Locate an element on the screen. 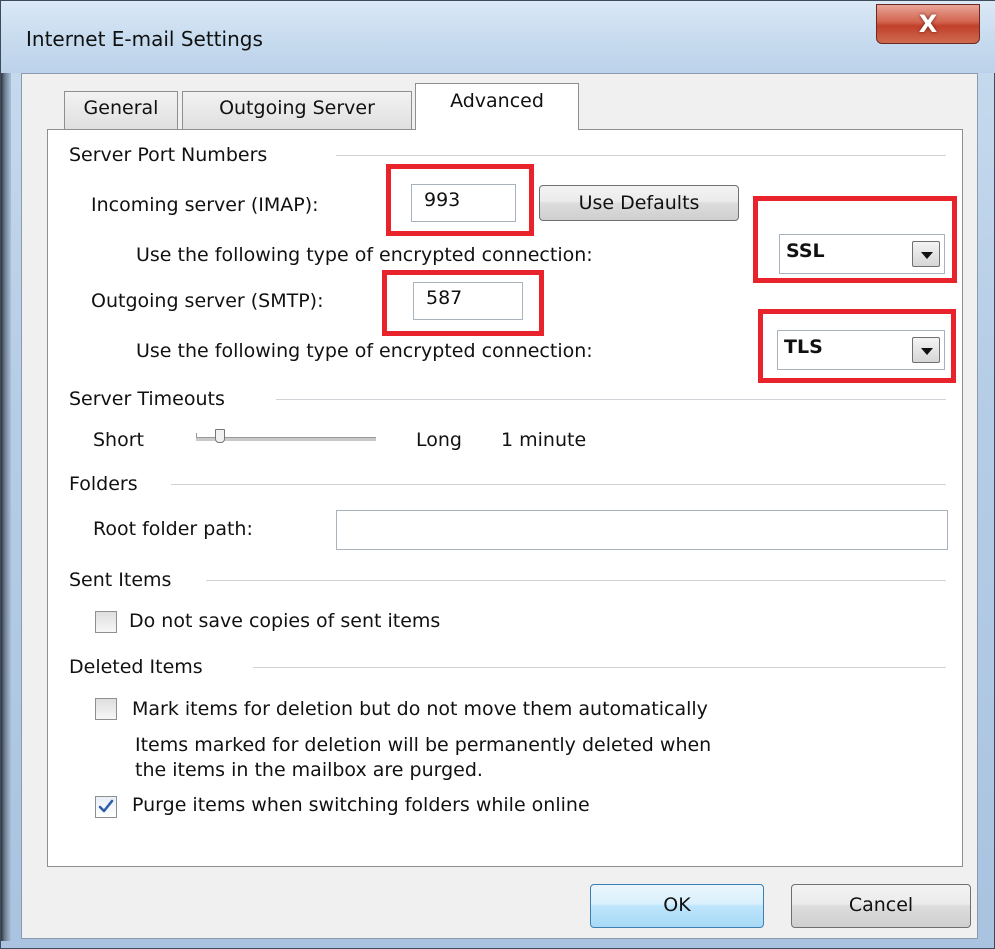 This screenshot has height=949, width=995. tab-advanced: Advanced is located at coordinates (497, 106).